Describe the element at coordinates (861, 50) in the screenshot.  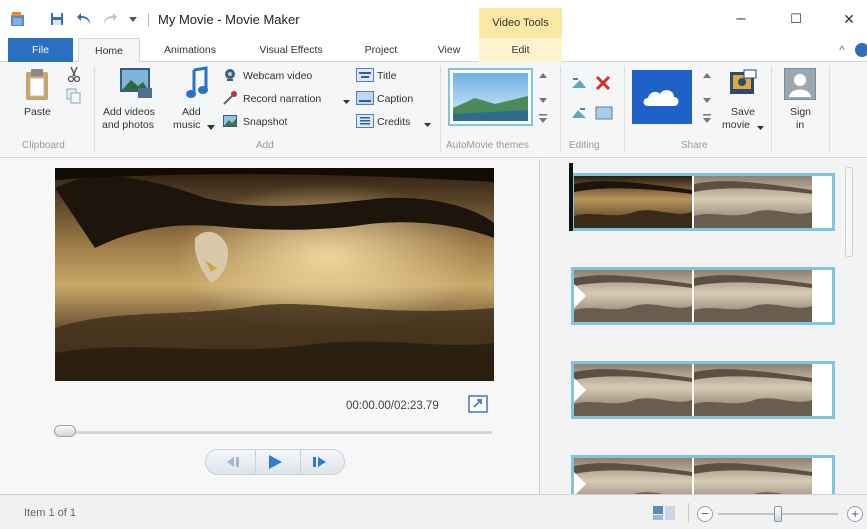
I see `help-icon` at that location.